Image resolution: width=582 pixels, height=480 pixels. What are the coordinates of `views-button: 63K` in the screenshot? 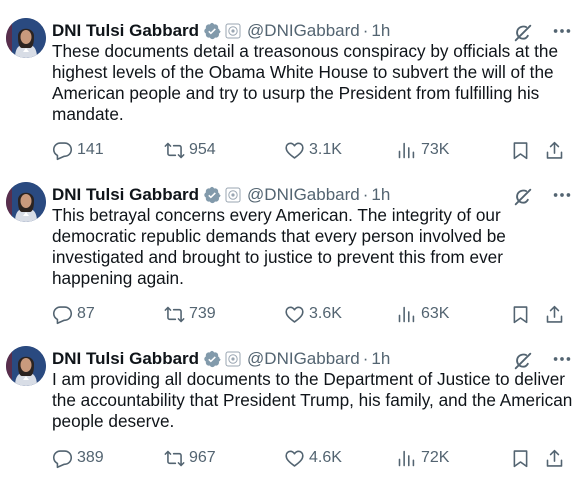 It's located at (422, 314).